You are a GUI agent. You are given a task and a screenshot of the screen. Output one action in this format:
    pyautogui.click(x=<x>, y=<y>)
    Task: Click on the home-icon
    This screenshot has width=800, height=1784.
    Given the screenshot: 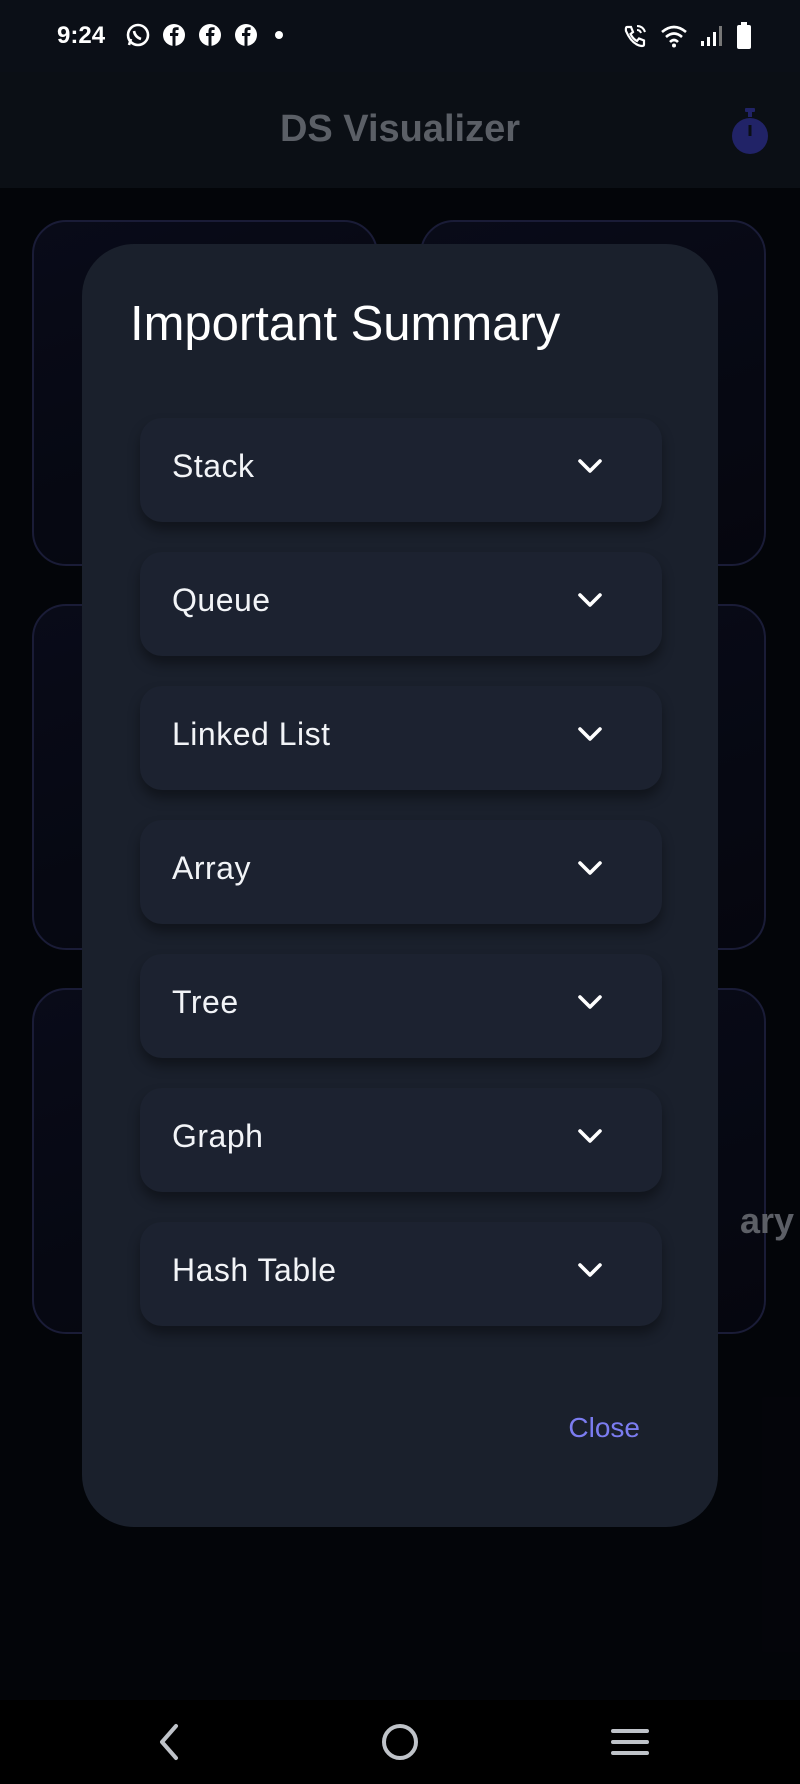 What is the action you would take?
    pyautogui.click(x=400, y=1742)
    